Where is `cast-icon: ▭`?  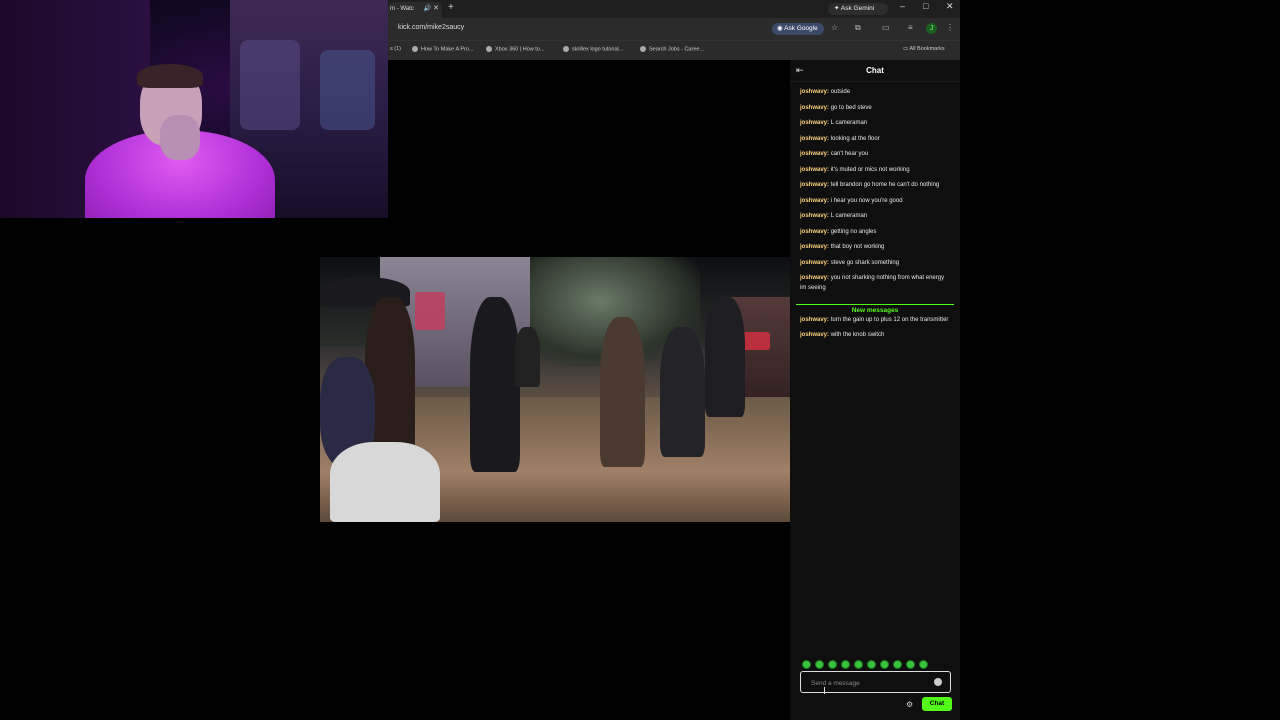
cast-icon: ▭ is located at coordinates (886, 27).